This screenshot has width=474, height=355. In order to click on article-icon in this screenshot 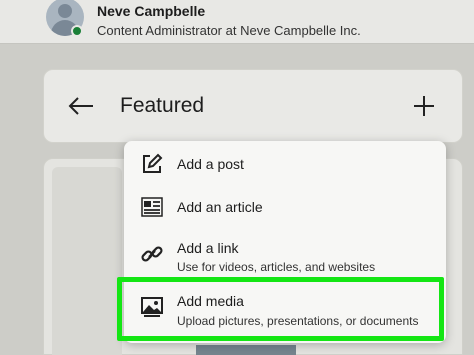, I will do `click(152, 207)`.